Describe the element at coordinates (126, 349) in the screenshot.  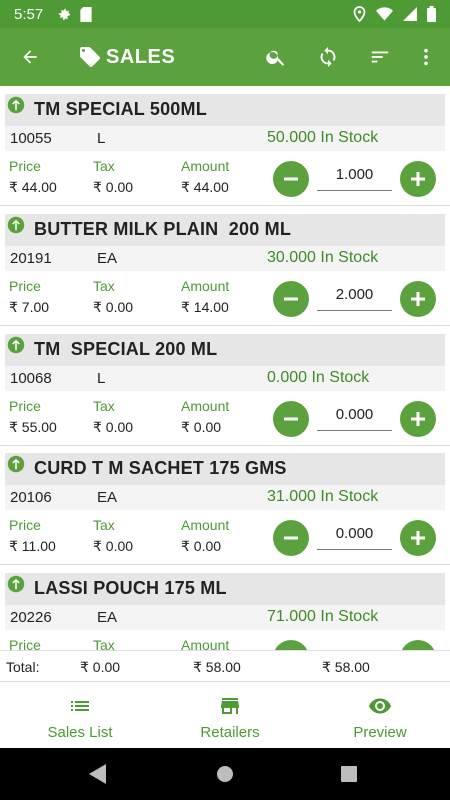
I see `product-name: TM SPECIAL 200 ML` at that location.